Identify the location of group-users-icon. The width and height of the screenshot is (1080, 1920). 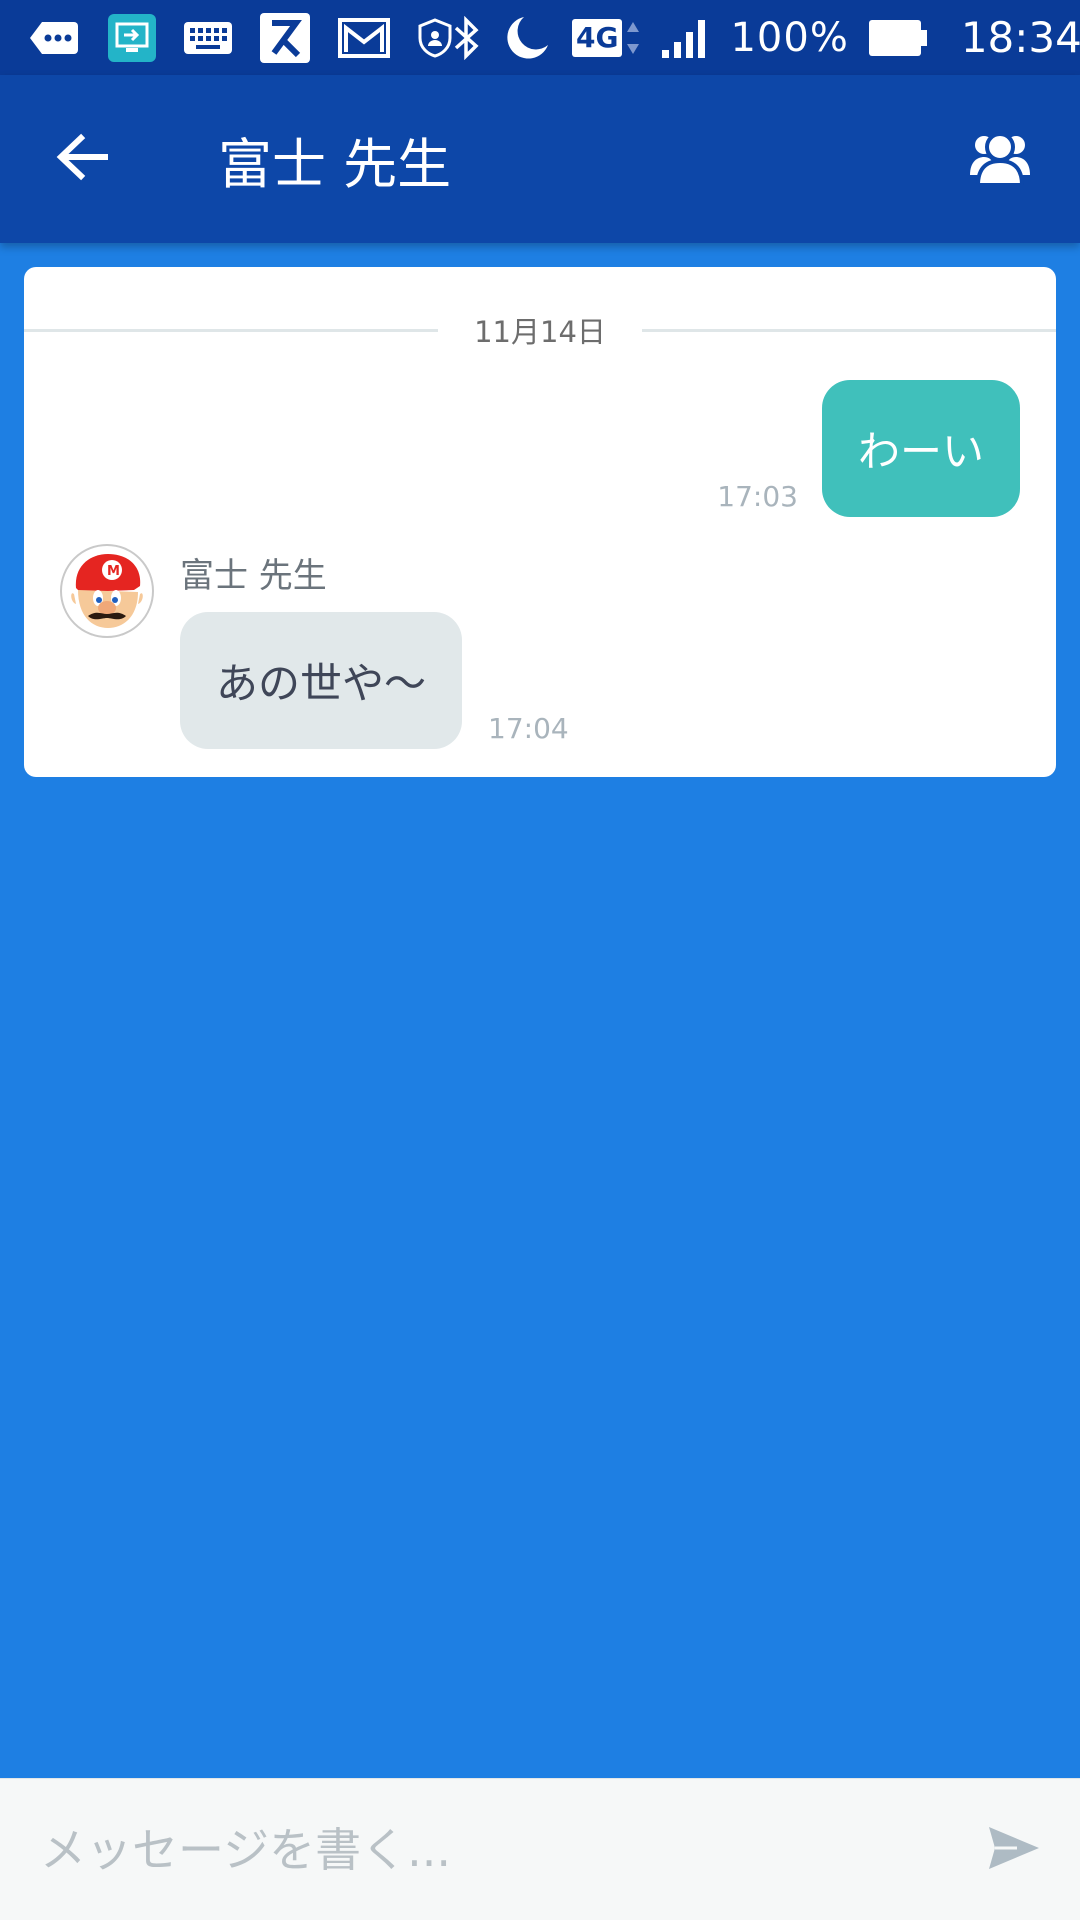
(1000, 159).